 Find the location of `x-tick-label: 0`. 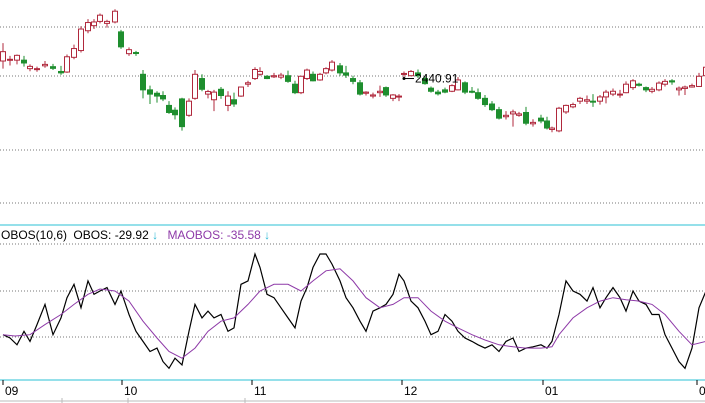

x-tick-label: 0 is located at coordinates (702, 391).